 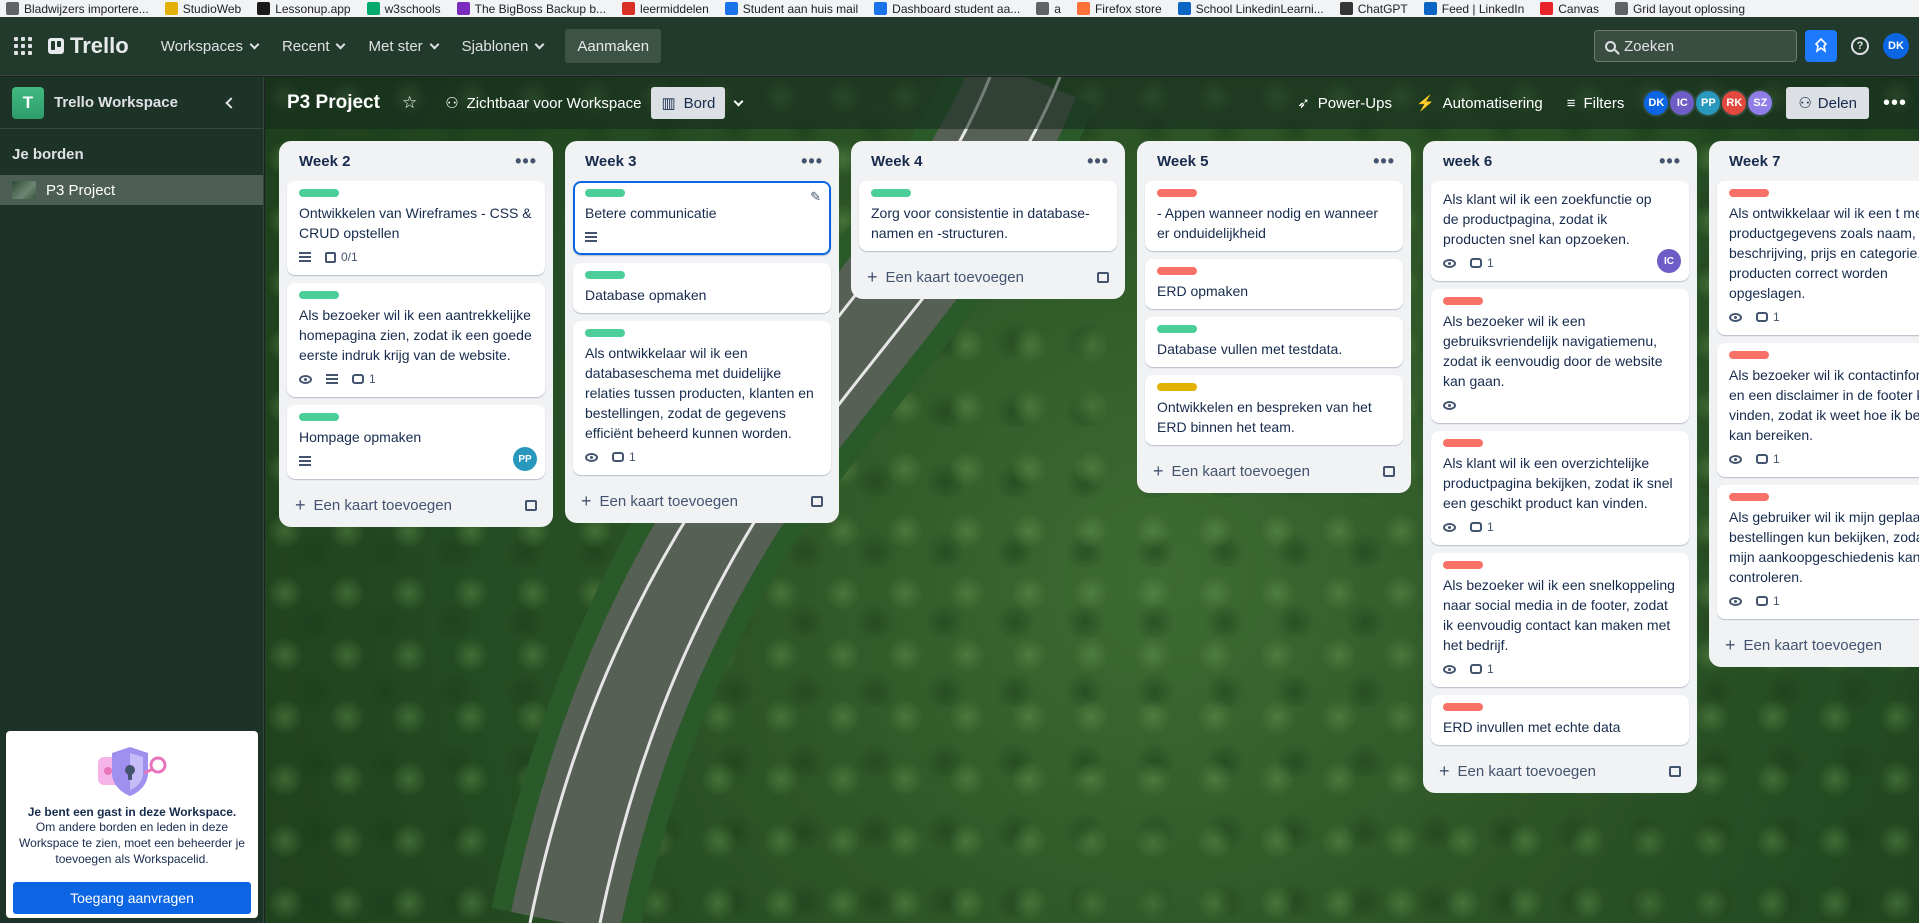 What do you see at coordinates (1821, 46) in the screenshot?
I see `notifications-icon` at bounding box center [1821, 46].